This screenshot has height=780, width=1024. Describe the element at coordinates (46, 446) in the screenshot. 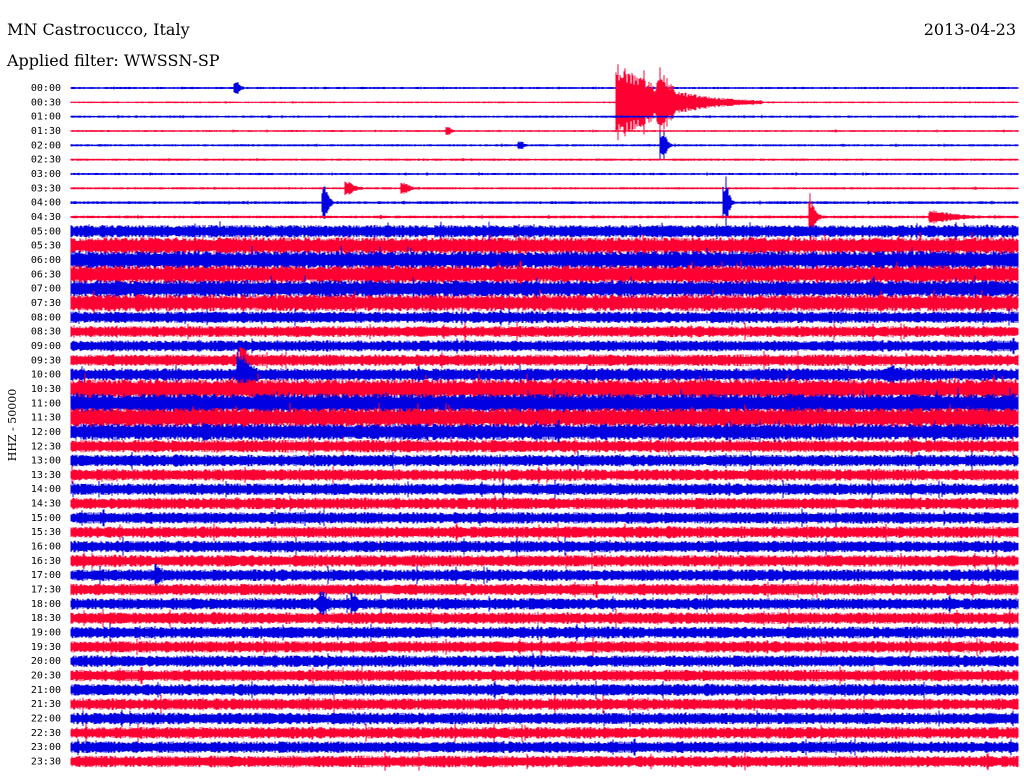

I see `time-label-1230: 12:30` at that location.